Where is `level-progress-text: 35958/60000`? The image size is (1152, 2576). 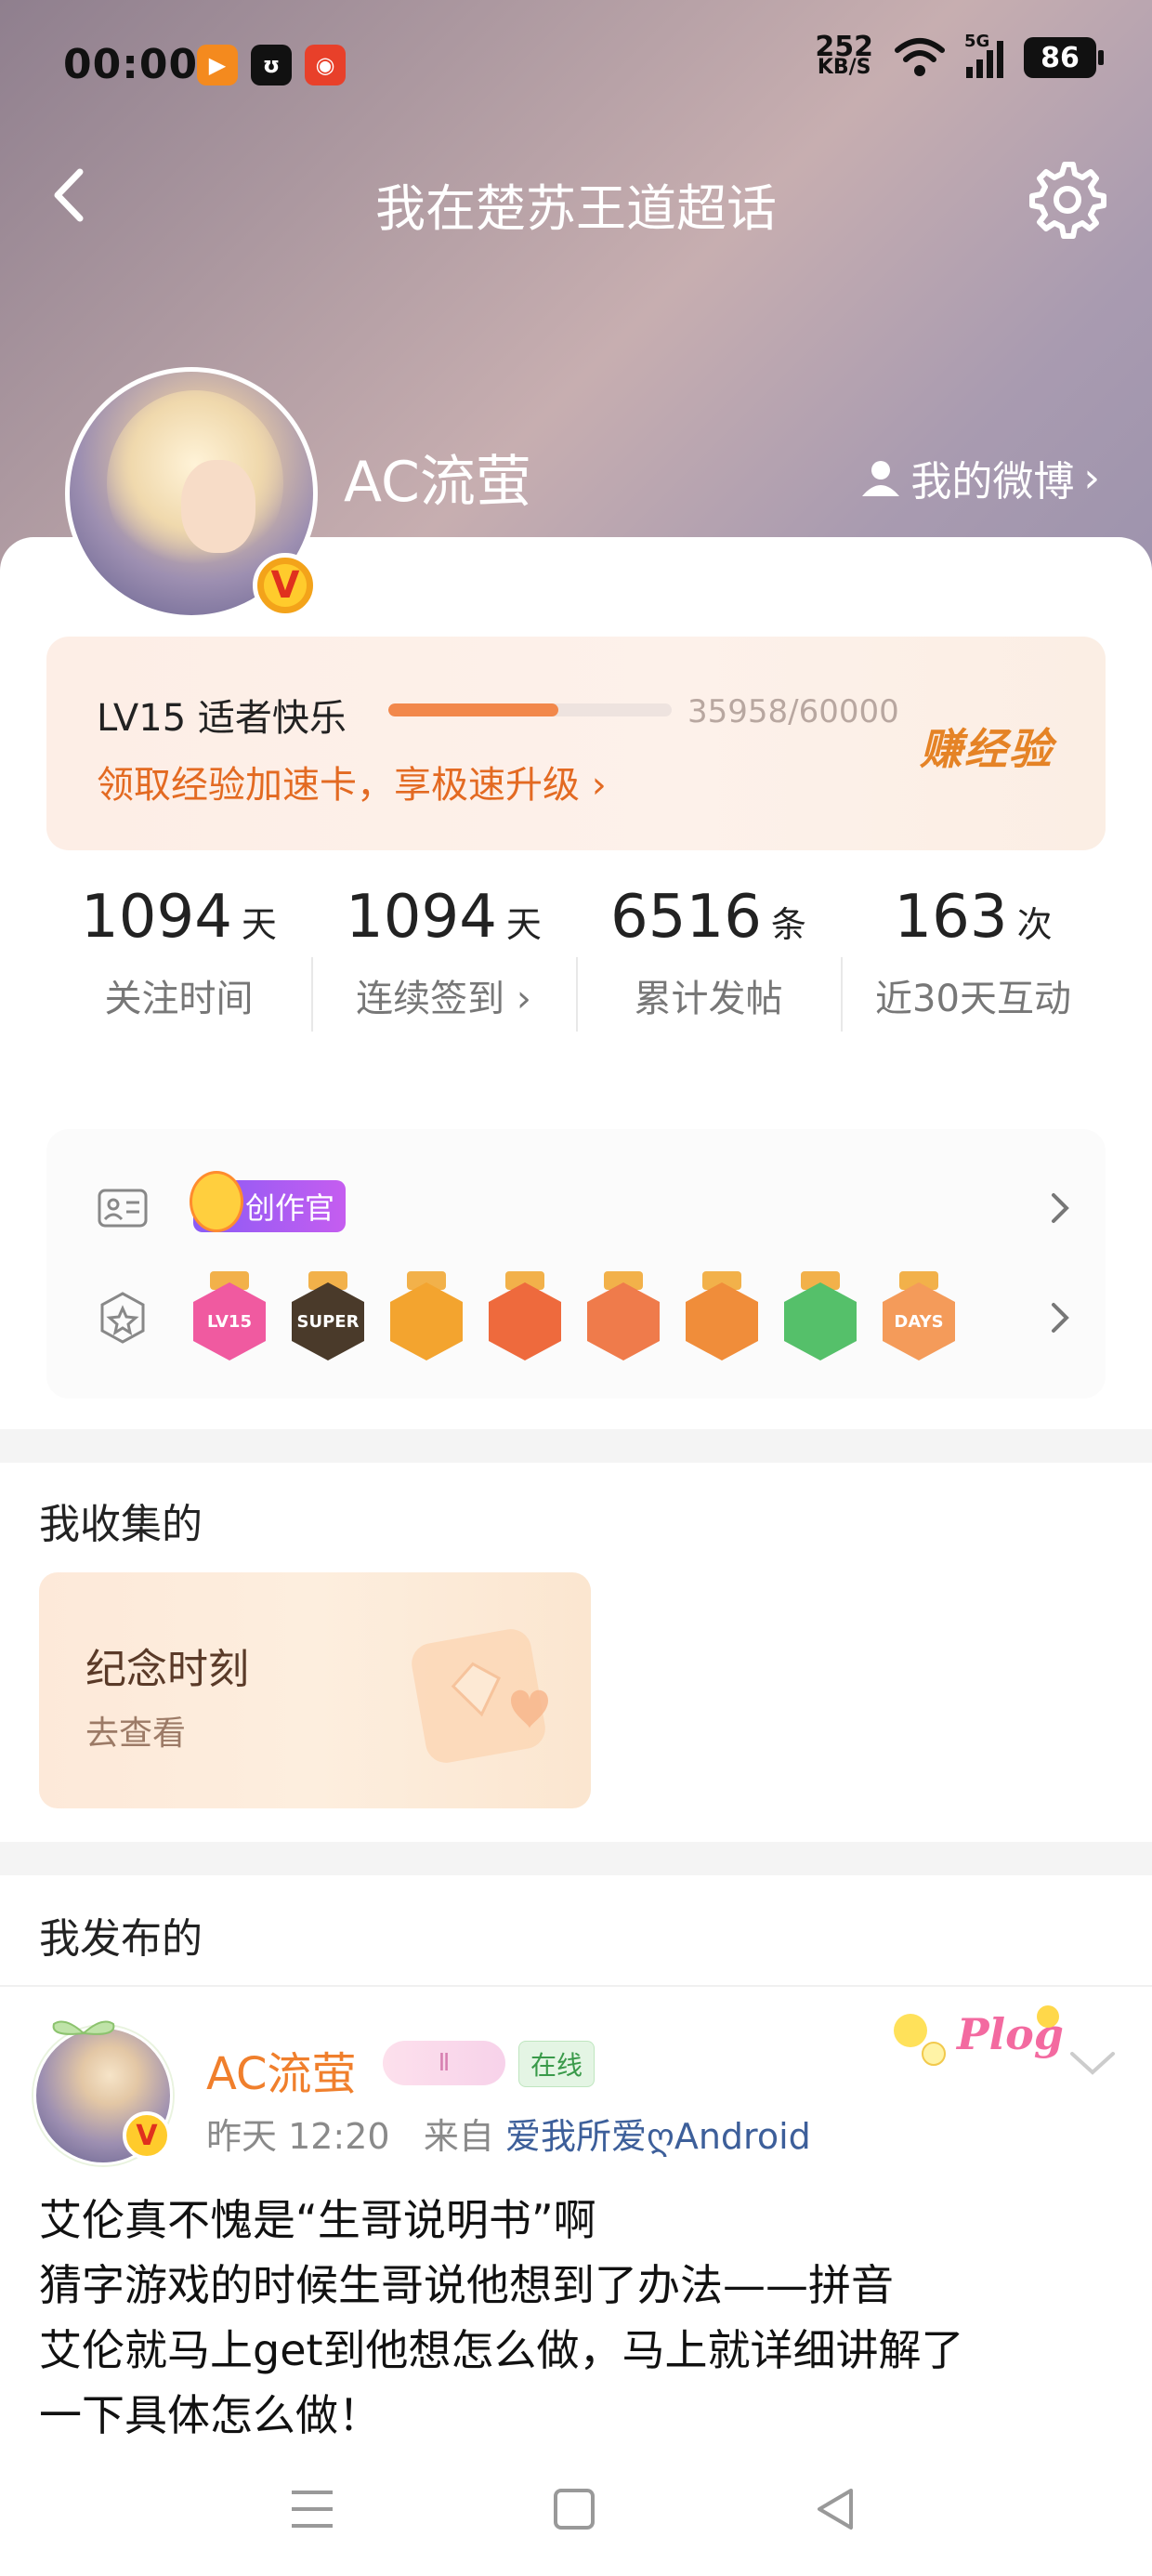 level-progress-text: 35958/60000 is located at coordinates (793, 711).